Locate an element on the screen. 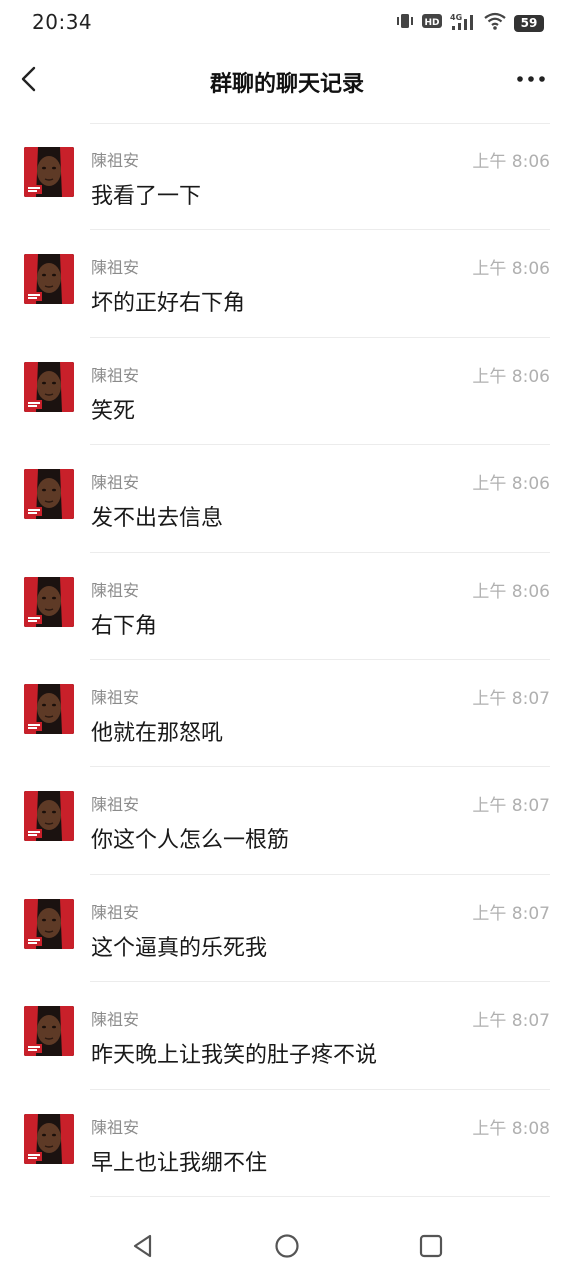 This screenshot has width=574, height=1280. message-item: 陳祖安 上午 8:07 他就在那怒吼 is located at coordinates (287, 714).